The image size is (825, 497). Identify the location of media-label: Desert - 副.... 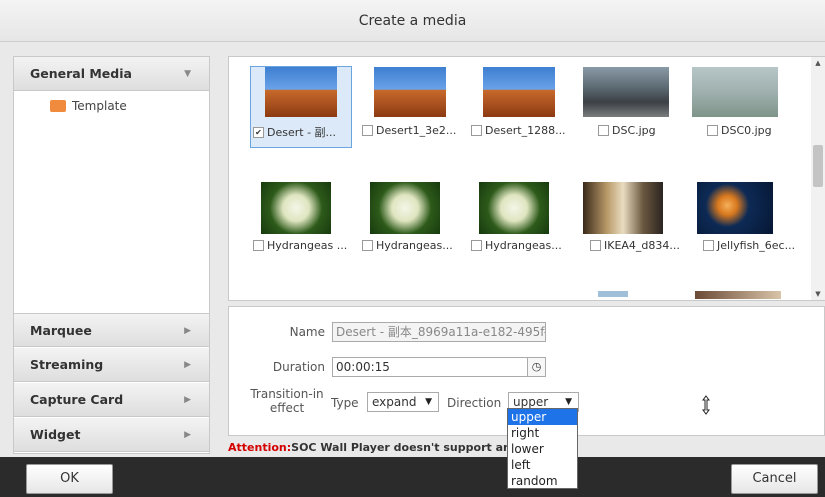
(302, 132).